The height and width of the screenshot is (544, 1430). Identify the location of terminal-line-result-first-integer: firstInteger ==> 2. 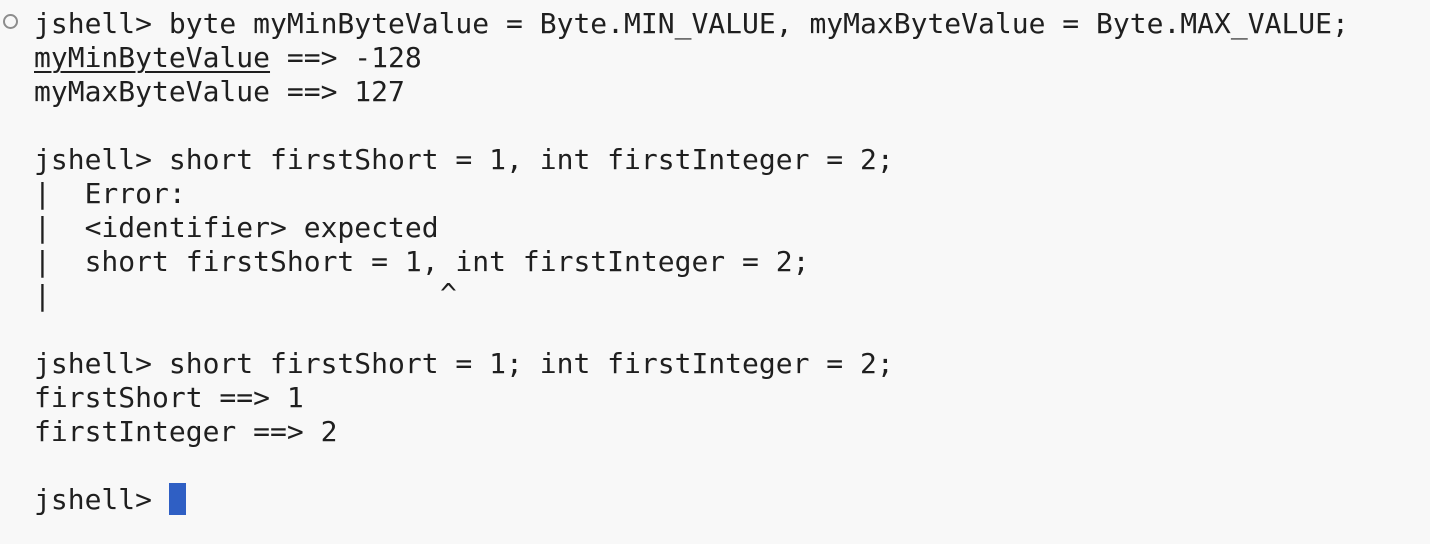
(186, 431).